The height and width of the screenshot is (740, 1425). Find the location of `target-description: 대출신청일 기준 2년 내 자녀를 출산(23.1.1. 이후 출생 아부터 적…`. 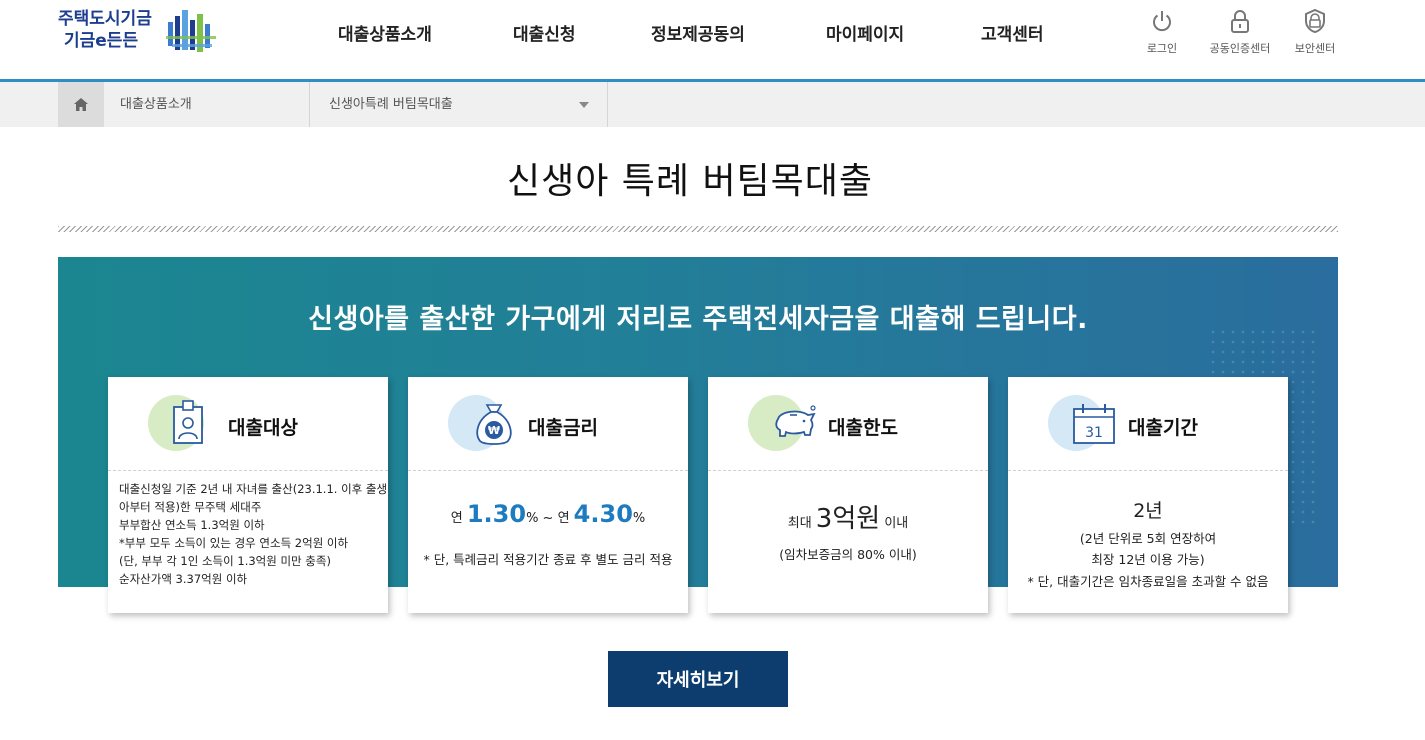

target-description: 대출신청일 기준 2년 내 자녀를 출산(23.1.1. 이후 출생 아부터 적… is located at coordinates (253, 534).